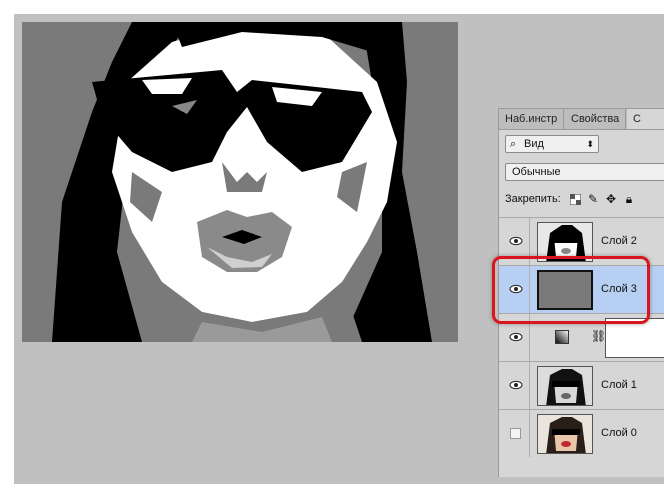 The height and width of the screenshot is (496, 664). What do you see at coordinates (7, 248) in the screenshot?
I see `frame-left` at bounding box center [7, 248].